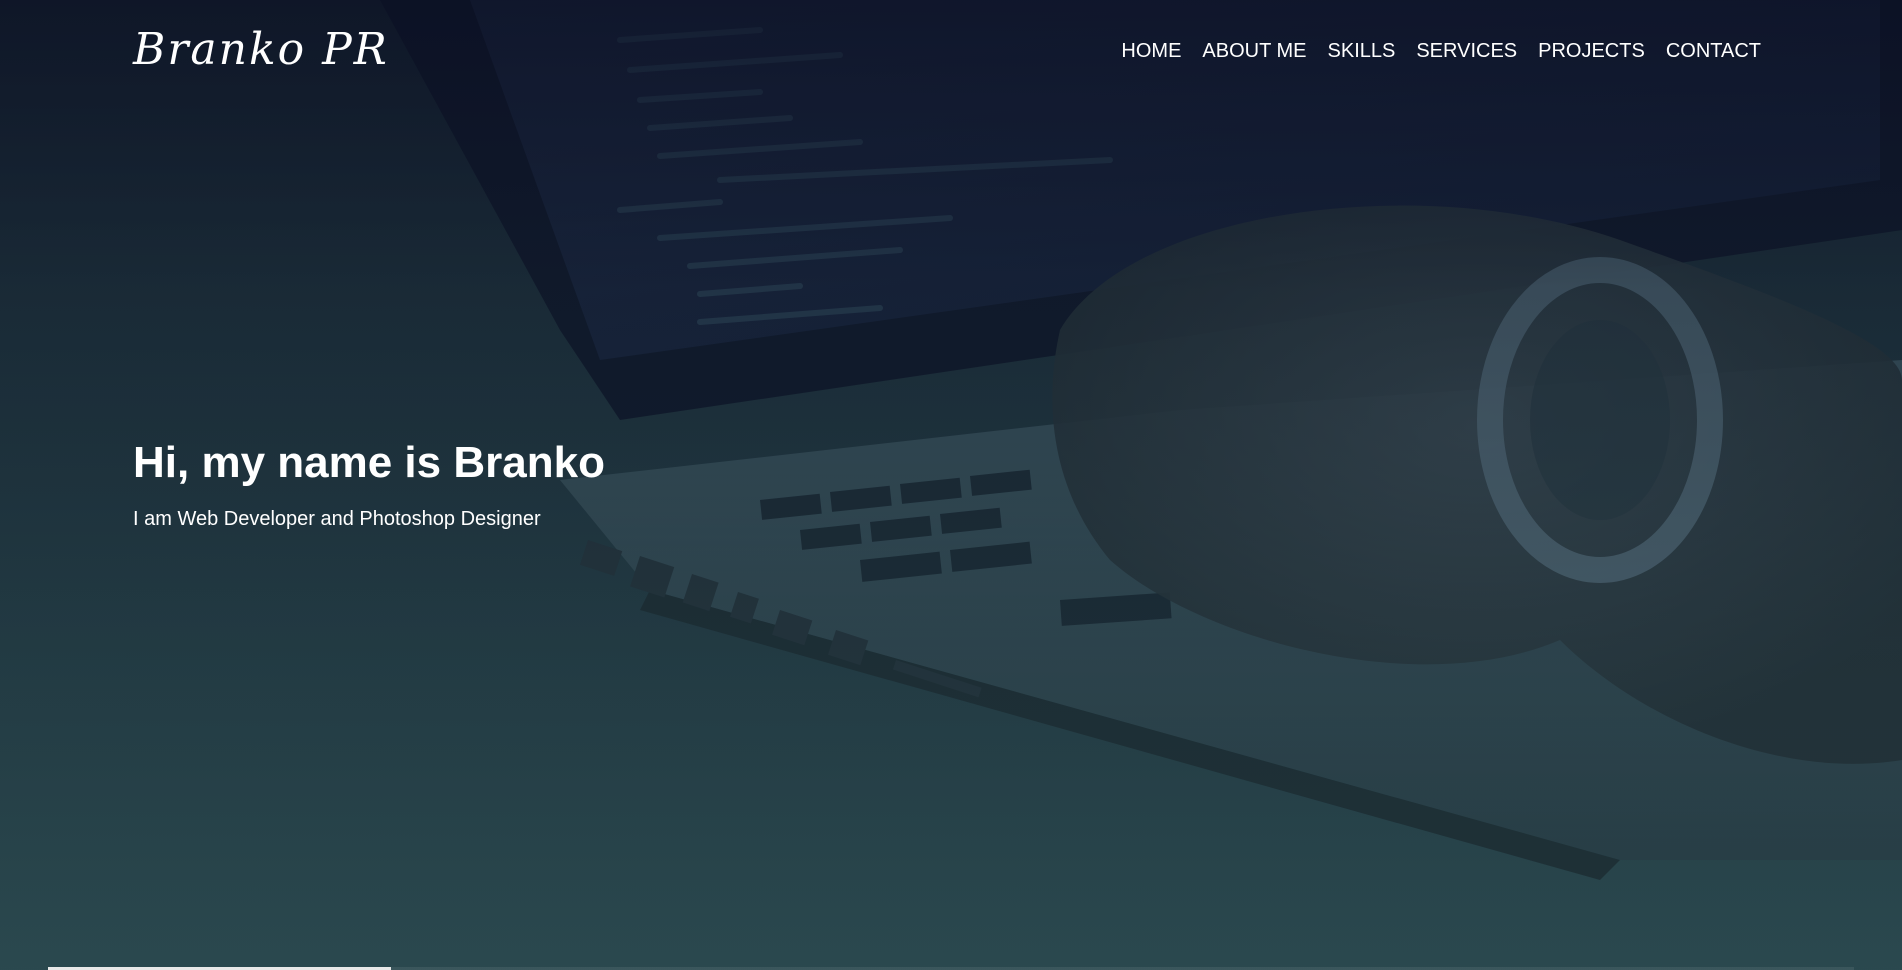 This screenshot has height=970, width=1902. Describe the element at coordinates (261, 49) in the screenshot. I see `site-logo: Branko PR` at that location.